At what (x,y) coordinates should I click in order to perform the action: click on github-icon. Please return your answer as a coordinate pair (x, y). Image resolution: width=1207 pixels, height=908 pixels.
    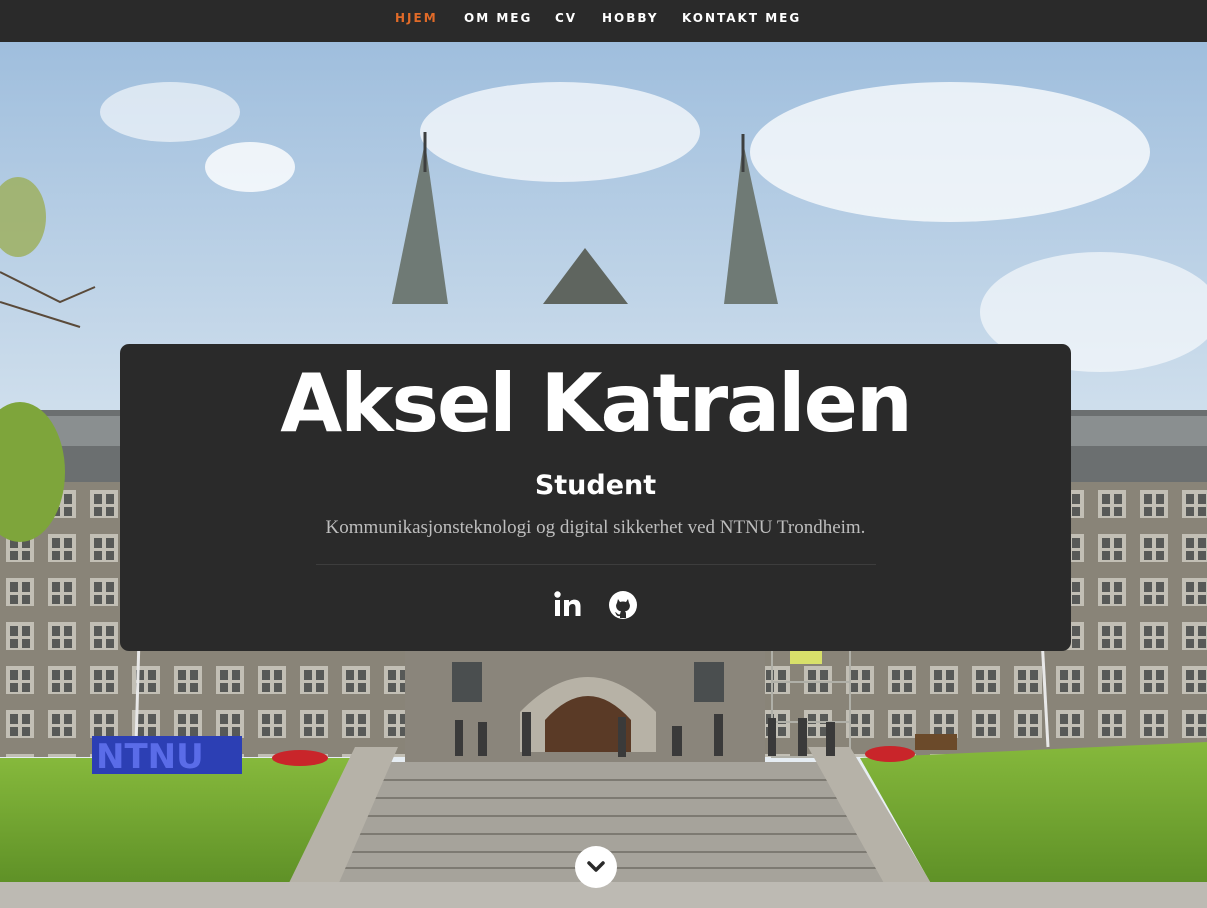
    Looking at the image, I should click on (623, 605).